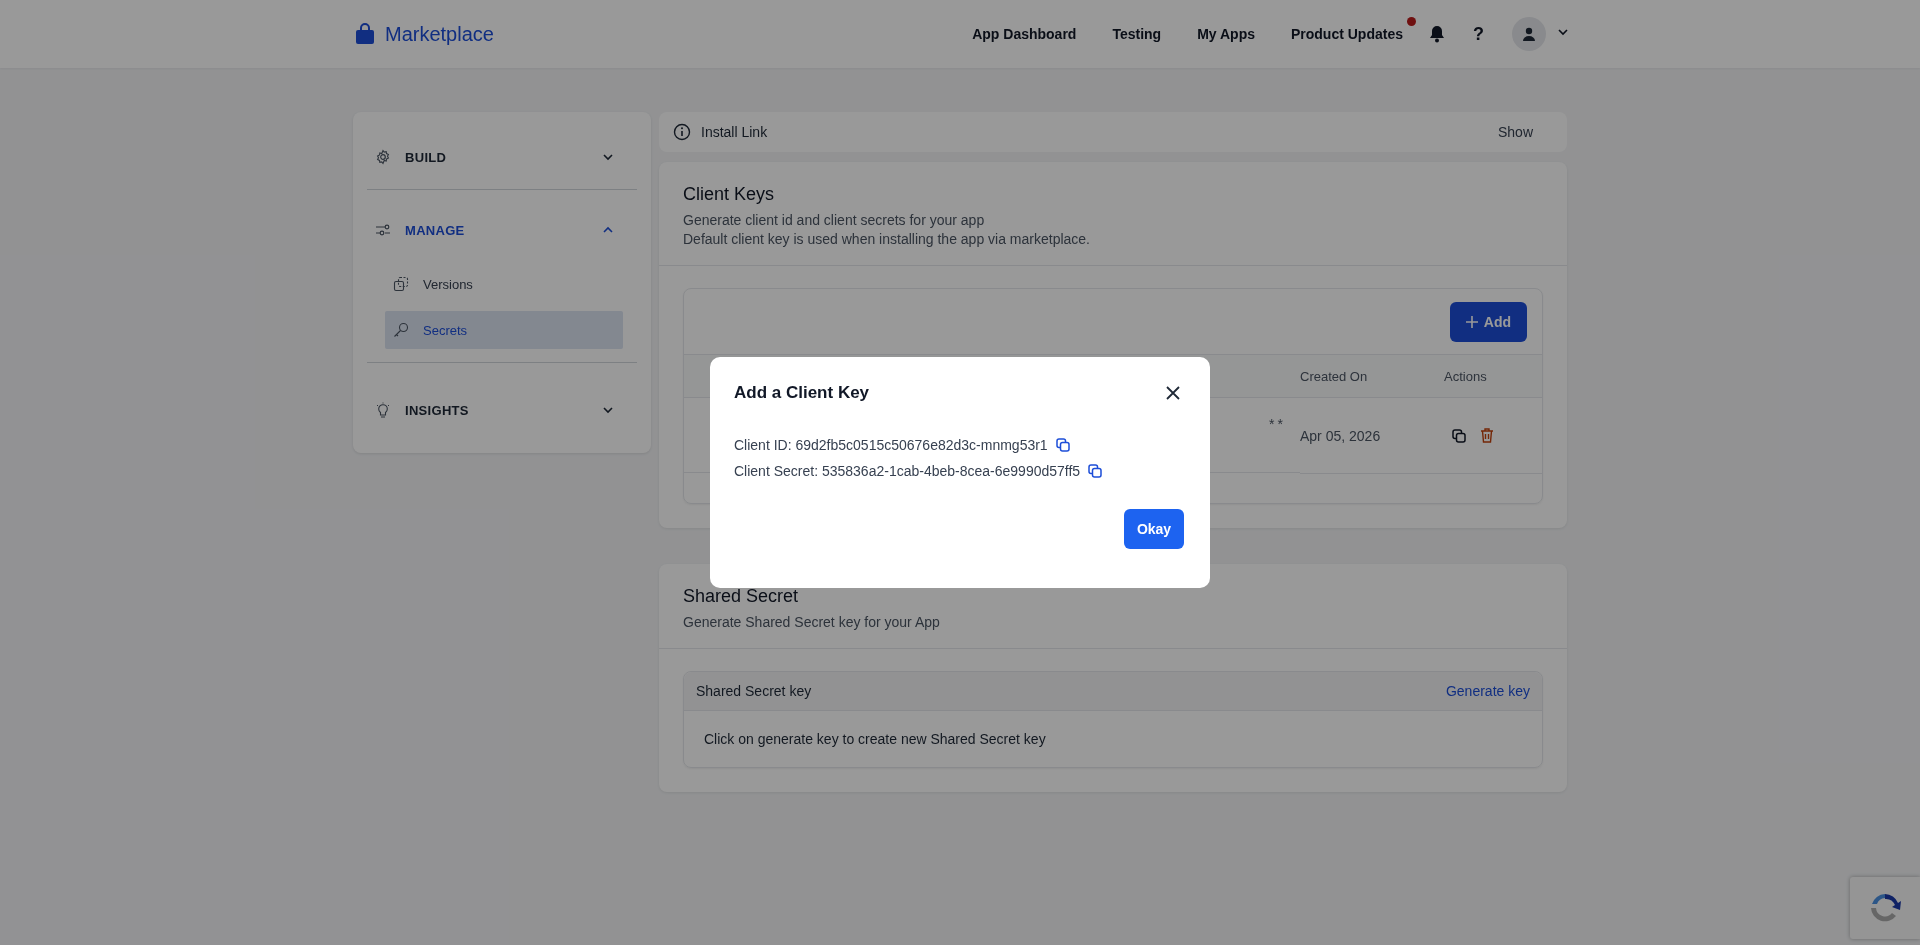  What do you see at coordinates (1334, 376) in the screenshot?
I see `column-header: Created On` at bounding box center [1334, 376].